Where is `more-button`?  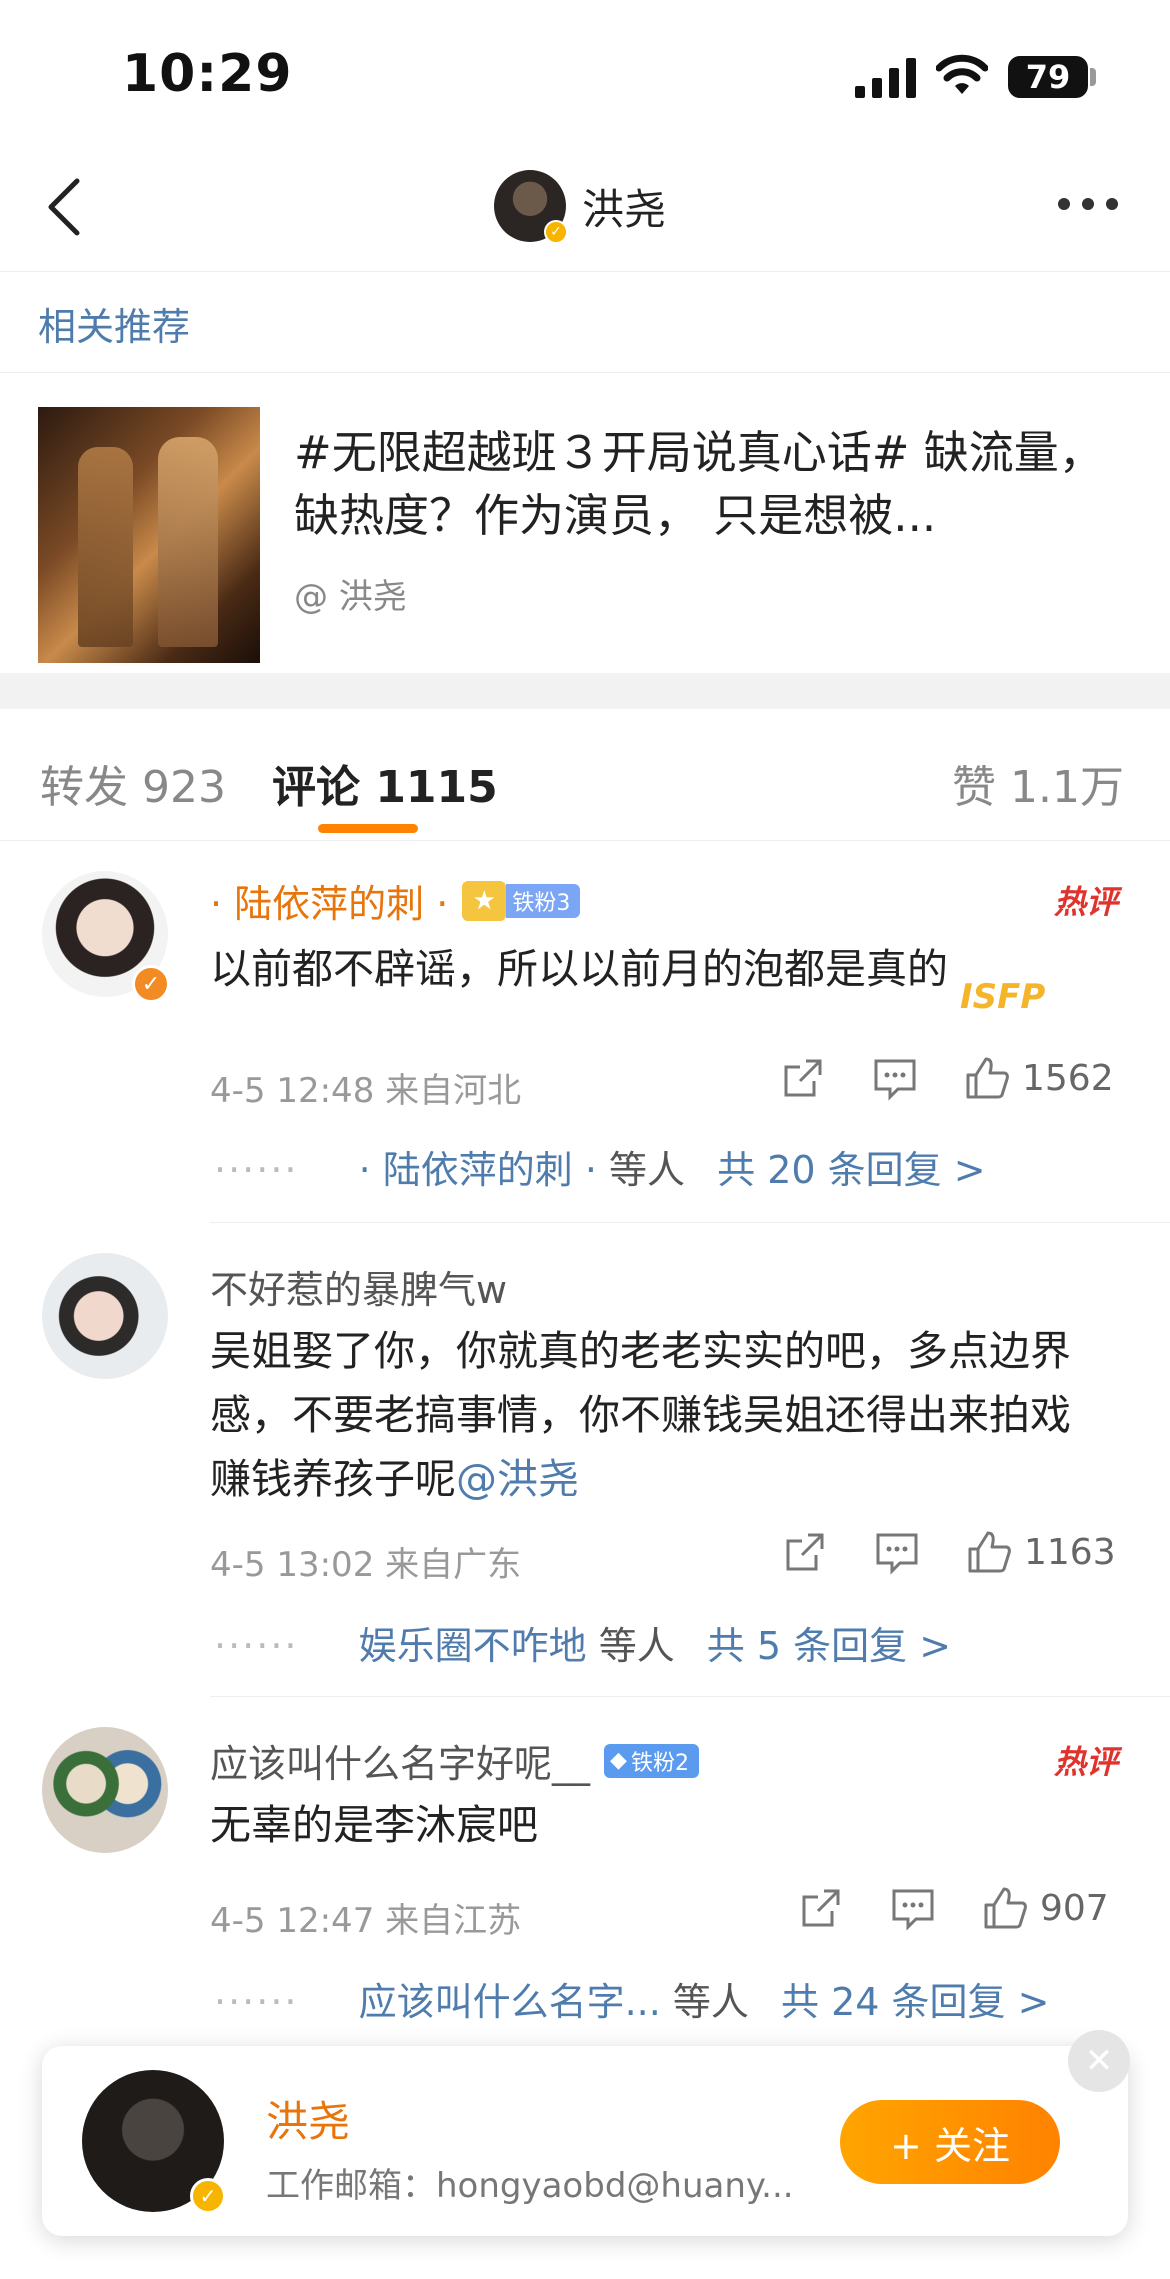
more-button is located at coordinates (1088, 204).